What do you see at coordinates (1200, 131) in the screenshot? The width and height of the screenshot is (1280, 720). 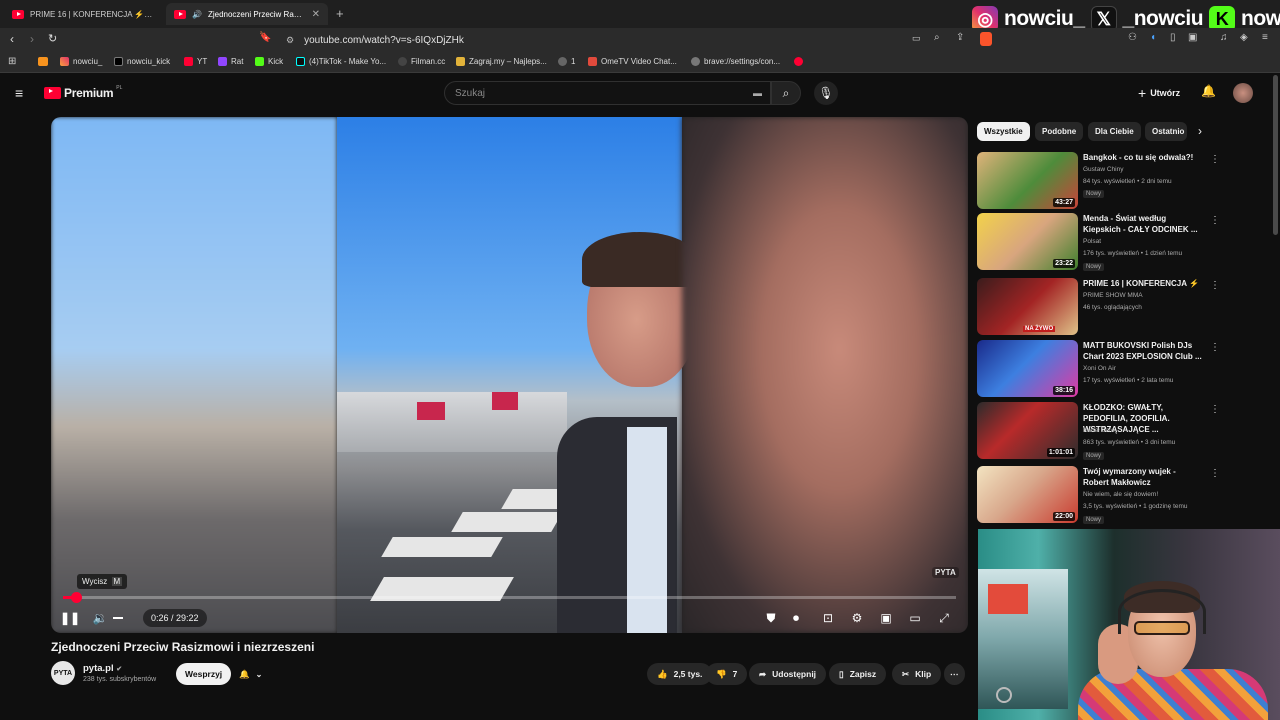 I see `chevron-right-icon: ›` at bounding box center [1200, 131].